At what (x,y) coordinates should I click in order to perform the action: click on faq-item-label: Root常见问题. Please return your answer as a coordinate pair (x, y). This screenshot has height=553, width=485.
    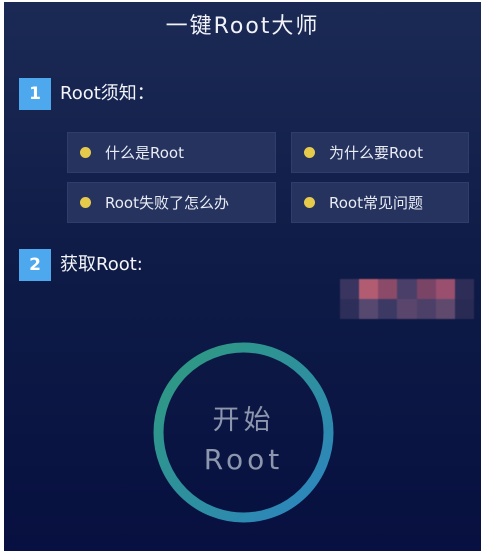
    Looking at the image, I should click on (376, 203).